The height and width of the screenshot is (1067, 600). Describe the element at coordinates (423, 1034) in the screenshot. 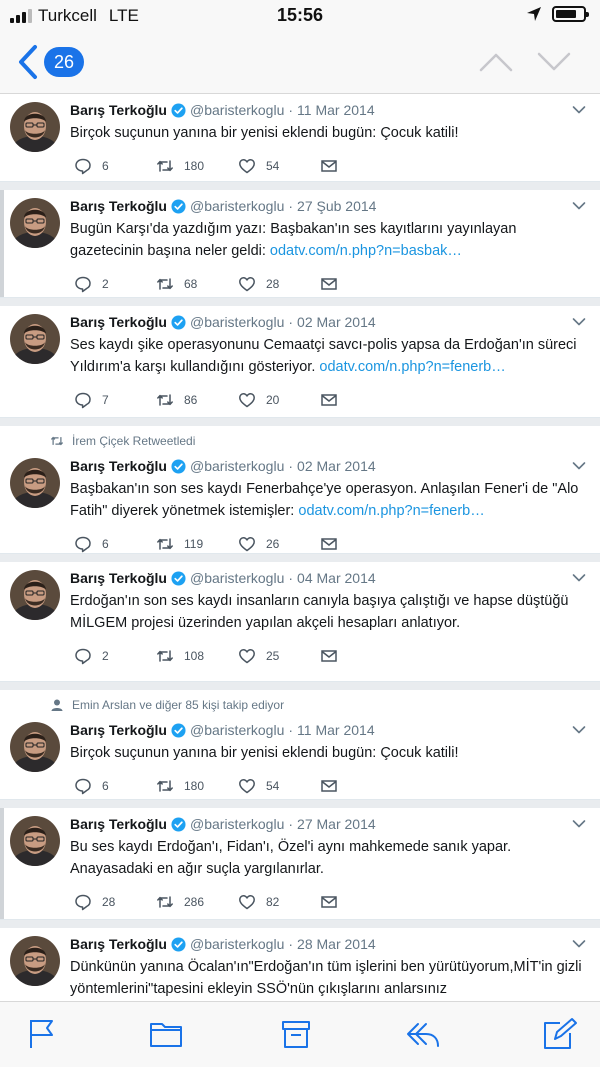

I see `reply-toolbar-icon` at that location.